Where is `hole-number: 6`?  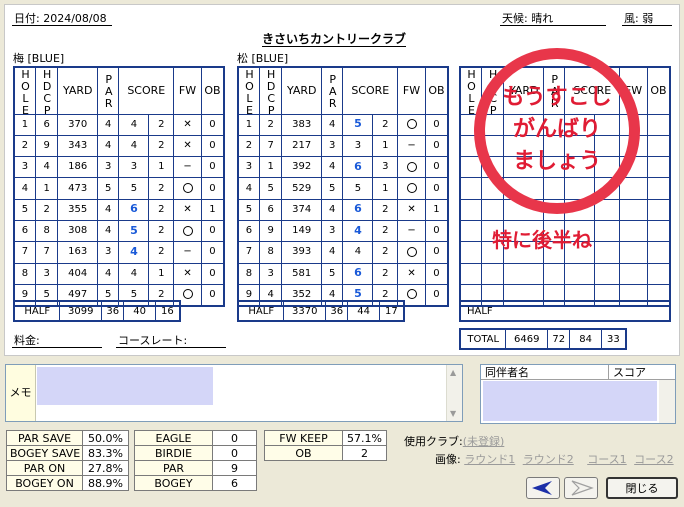 hole-number: 6 is located at coordinates (248, 231).